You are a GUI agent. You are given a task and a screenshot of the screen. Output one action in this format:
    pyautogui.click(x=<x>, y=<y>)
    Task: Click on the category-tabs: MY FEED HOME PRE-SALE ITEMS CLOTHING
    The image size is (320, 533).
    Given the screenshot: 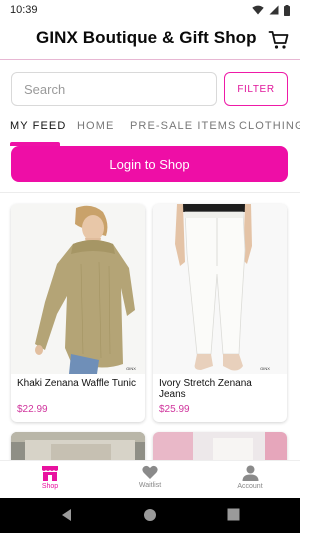 What is the action you would take?
    pyautogui.click(x=150, y=127)
    